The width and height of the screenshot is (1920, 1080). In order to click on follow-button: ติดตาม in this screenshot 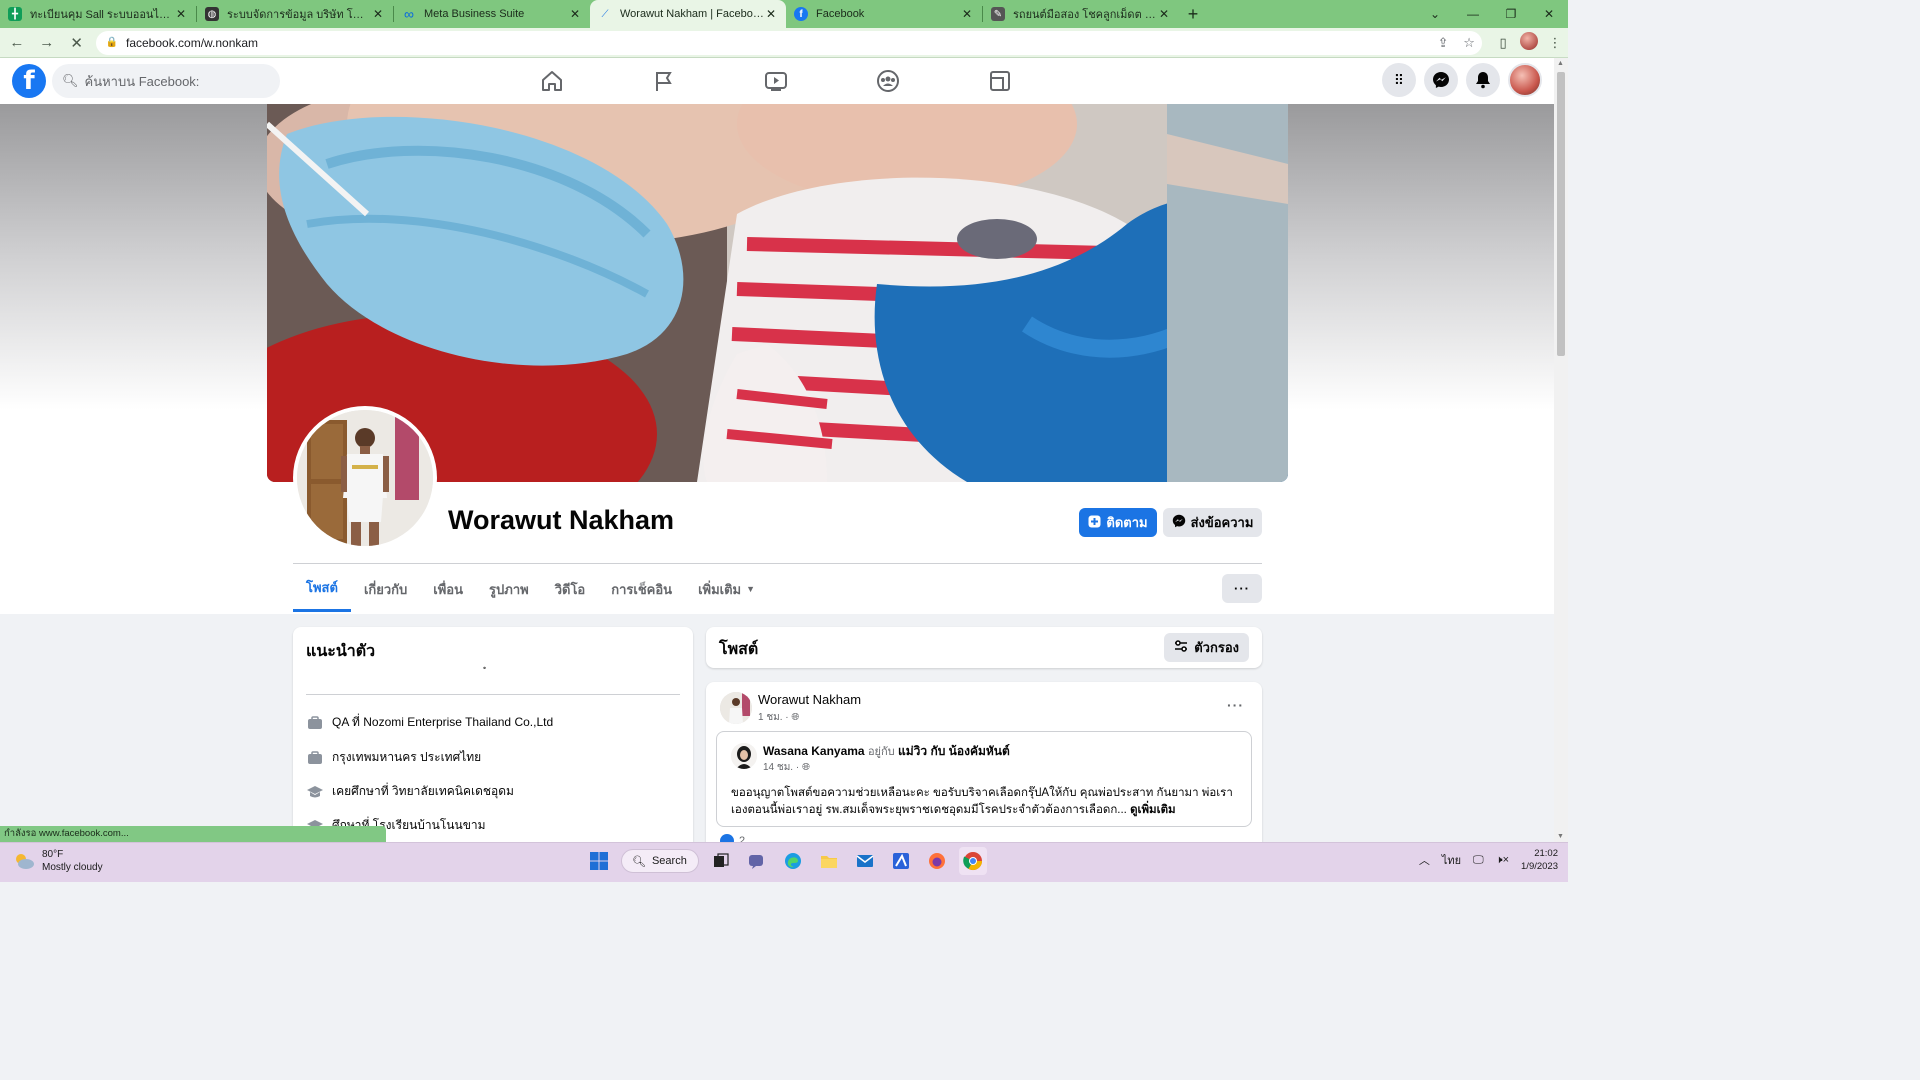, I will do `click(1118, 522)`.